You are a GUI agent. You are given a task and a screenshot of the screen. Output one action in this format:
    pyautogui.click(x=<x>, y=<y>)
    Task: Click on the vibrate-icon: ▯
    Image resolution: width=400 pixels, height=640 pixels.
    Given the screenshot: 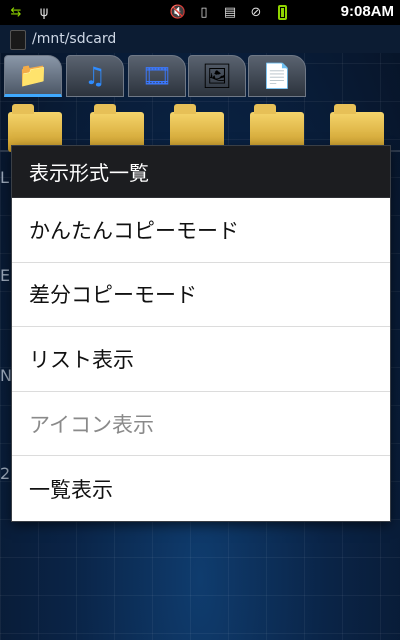 What is the action you would take?
    pyautogui.click(x=204, y=12)
    